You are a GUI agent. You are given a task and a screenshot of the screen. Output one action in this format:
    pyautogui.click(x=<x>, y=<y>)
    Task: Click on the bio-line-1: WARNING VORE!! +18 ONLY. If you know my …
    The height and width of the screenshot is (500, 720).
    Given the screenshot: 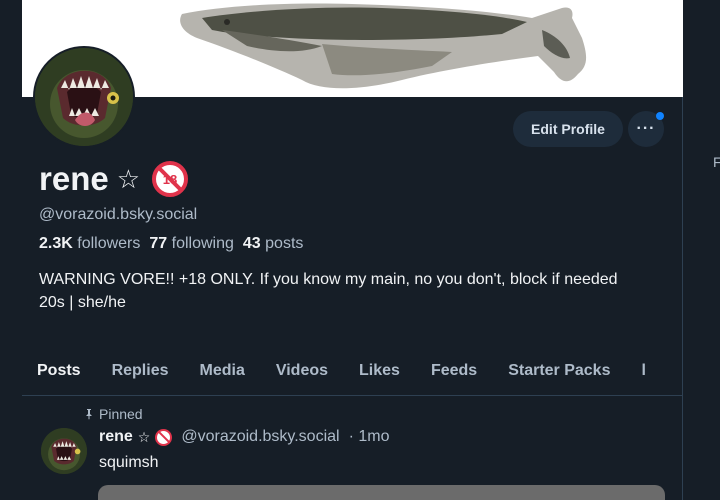 What is the action you would take?
    pyautogui.click(x=328, y=279)
    